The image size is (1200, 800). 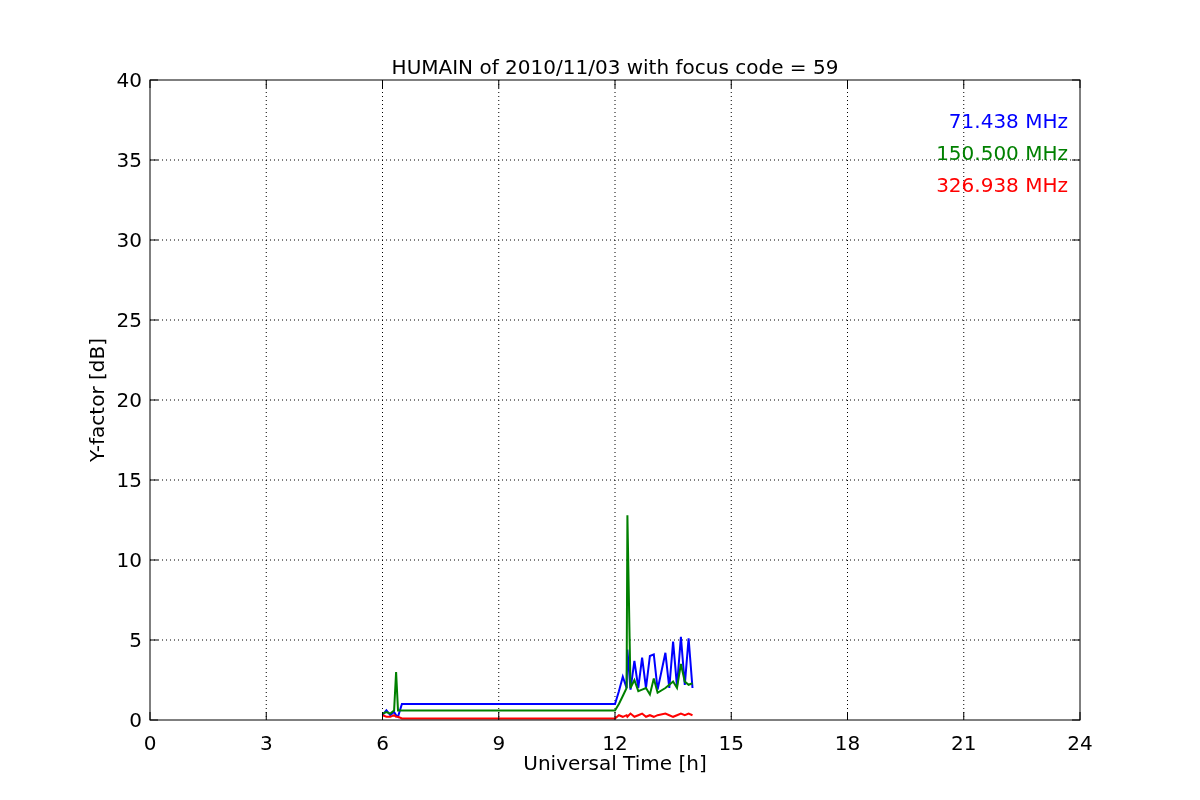 I want to click on x-tick-label: 18, so click(x=847, y=743).